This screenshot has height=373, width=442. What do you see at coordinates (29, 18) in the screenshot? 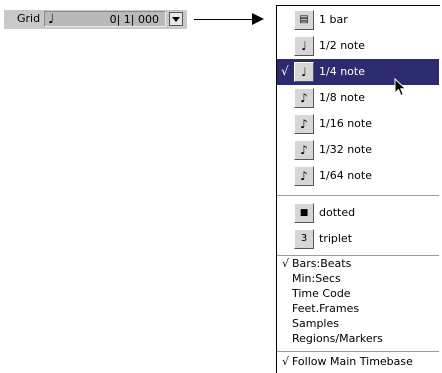
I see `grid-label: Grid` at bounding box center [29, 18].